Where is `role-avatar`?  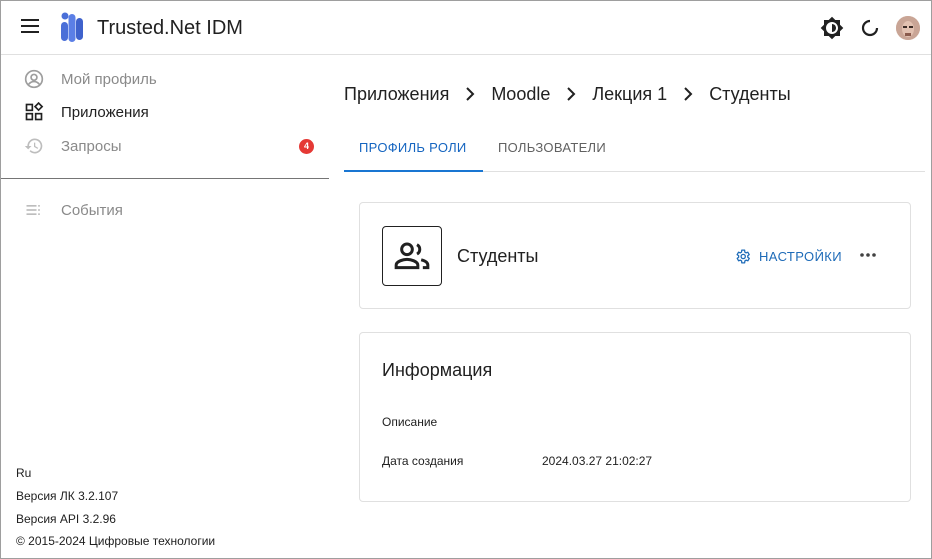 role-avatar is located at coordinates (412, 256).